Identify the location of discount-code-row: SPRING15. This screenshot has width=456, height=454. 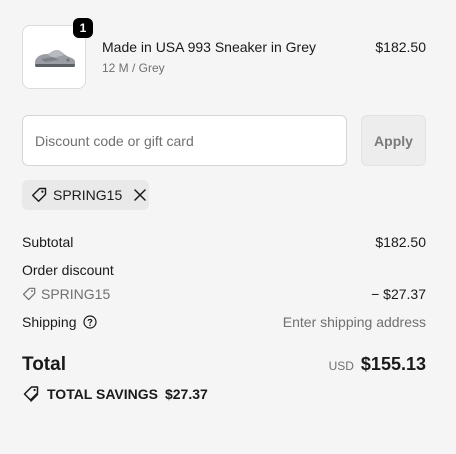
(66, 294).